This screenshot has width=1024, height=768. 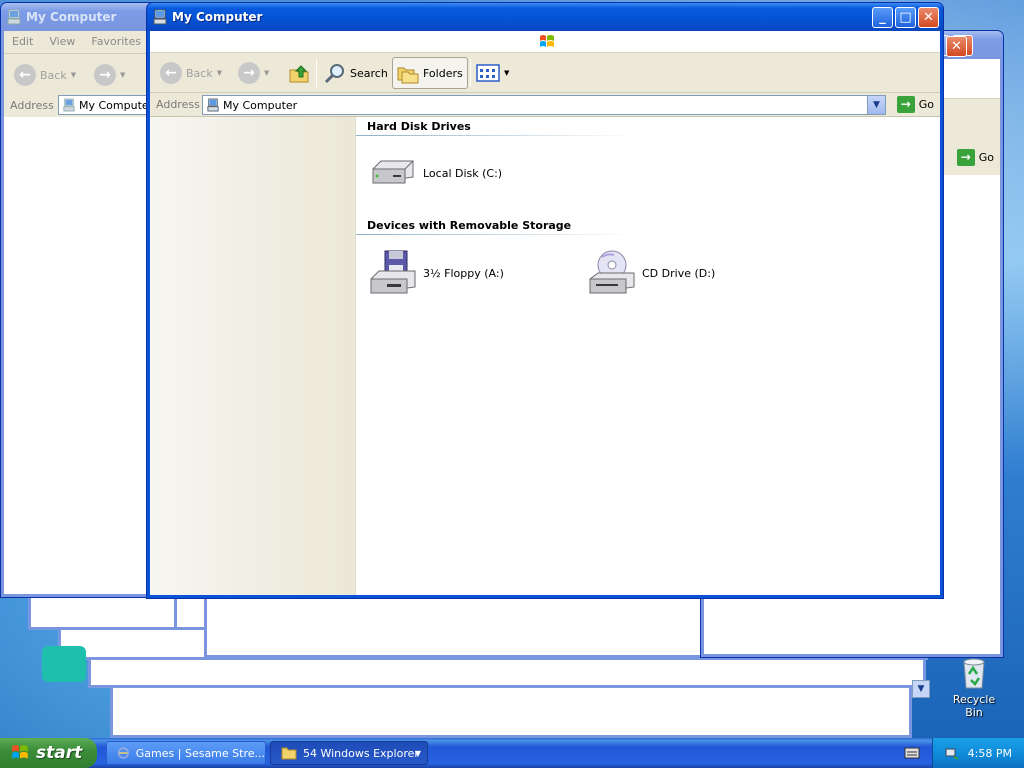 What do you see at coordinates (912, 753) in the screenshot?
I see `keyboard-icon` at bounding box center [912, 753].